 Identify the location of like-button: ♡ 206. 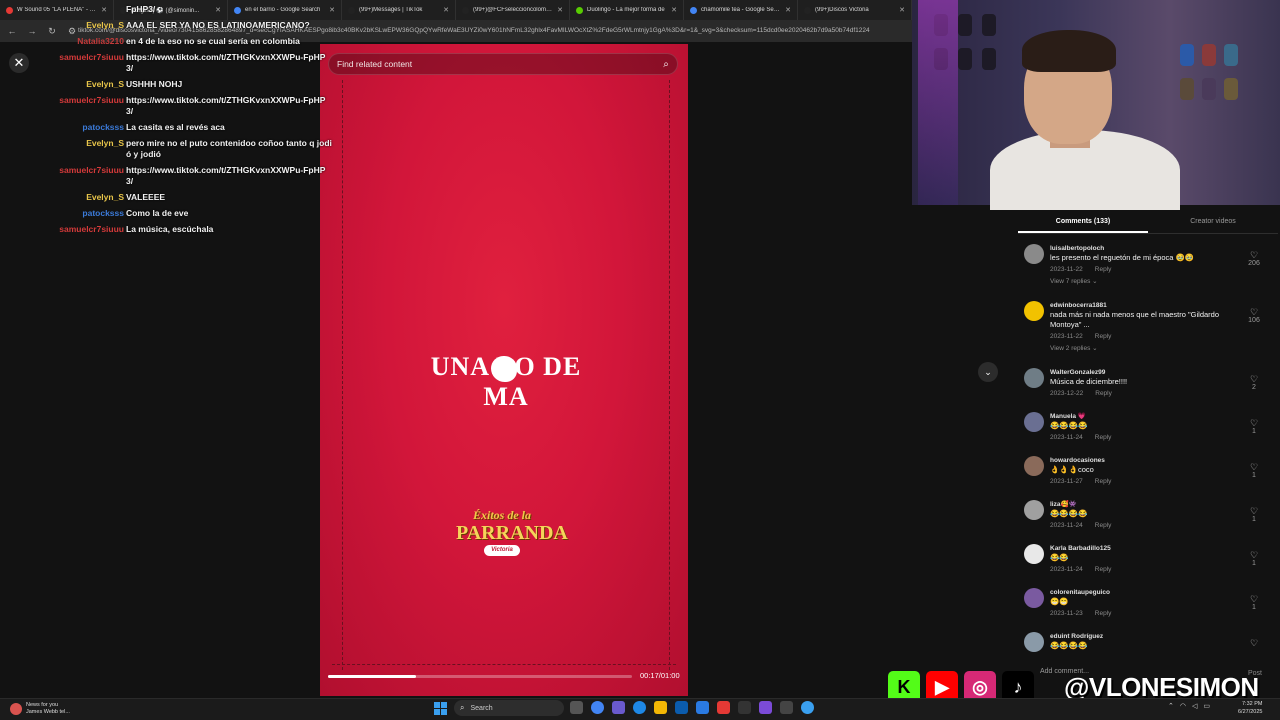
(1254, 258).